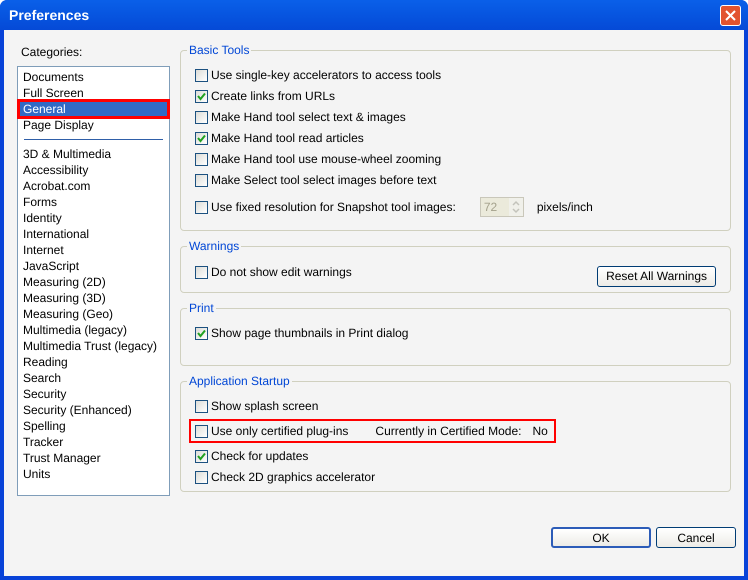  What do you see at coordinates (93, 474) in the screenshot?
I see `category-item: Units` at bounding box center [93, 474].